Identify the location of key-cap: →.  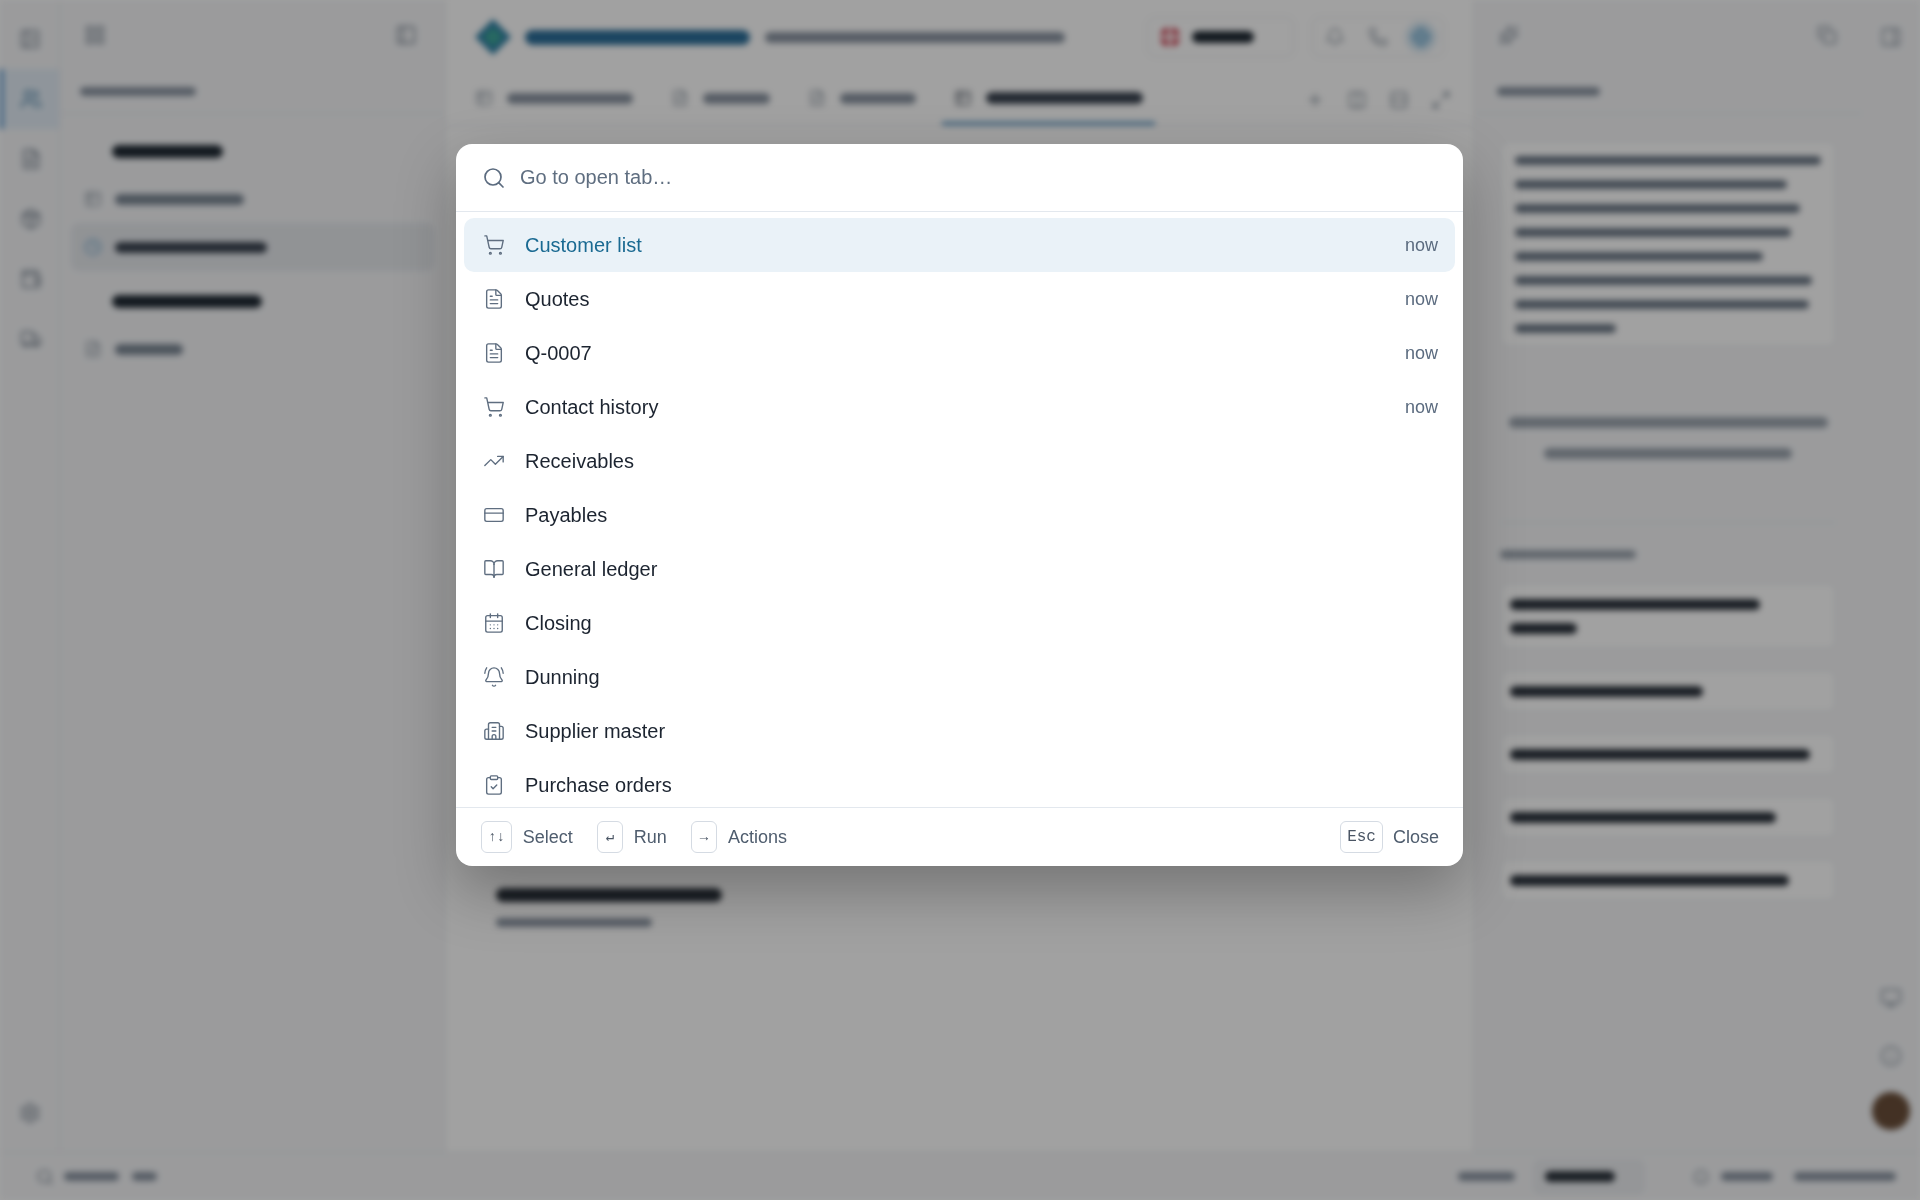
(703, 837).